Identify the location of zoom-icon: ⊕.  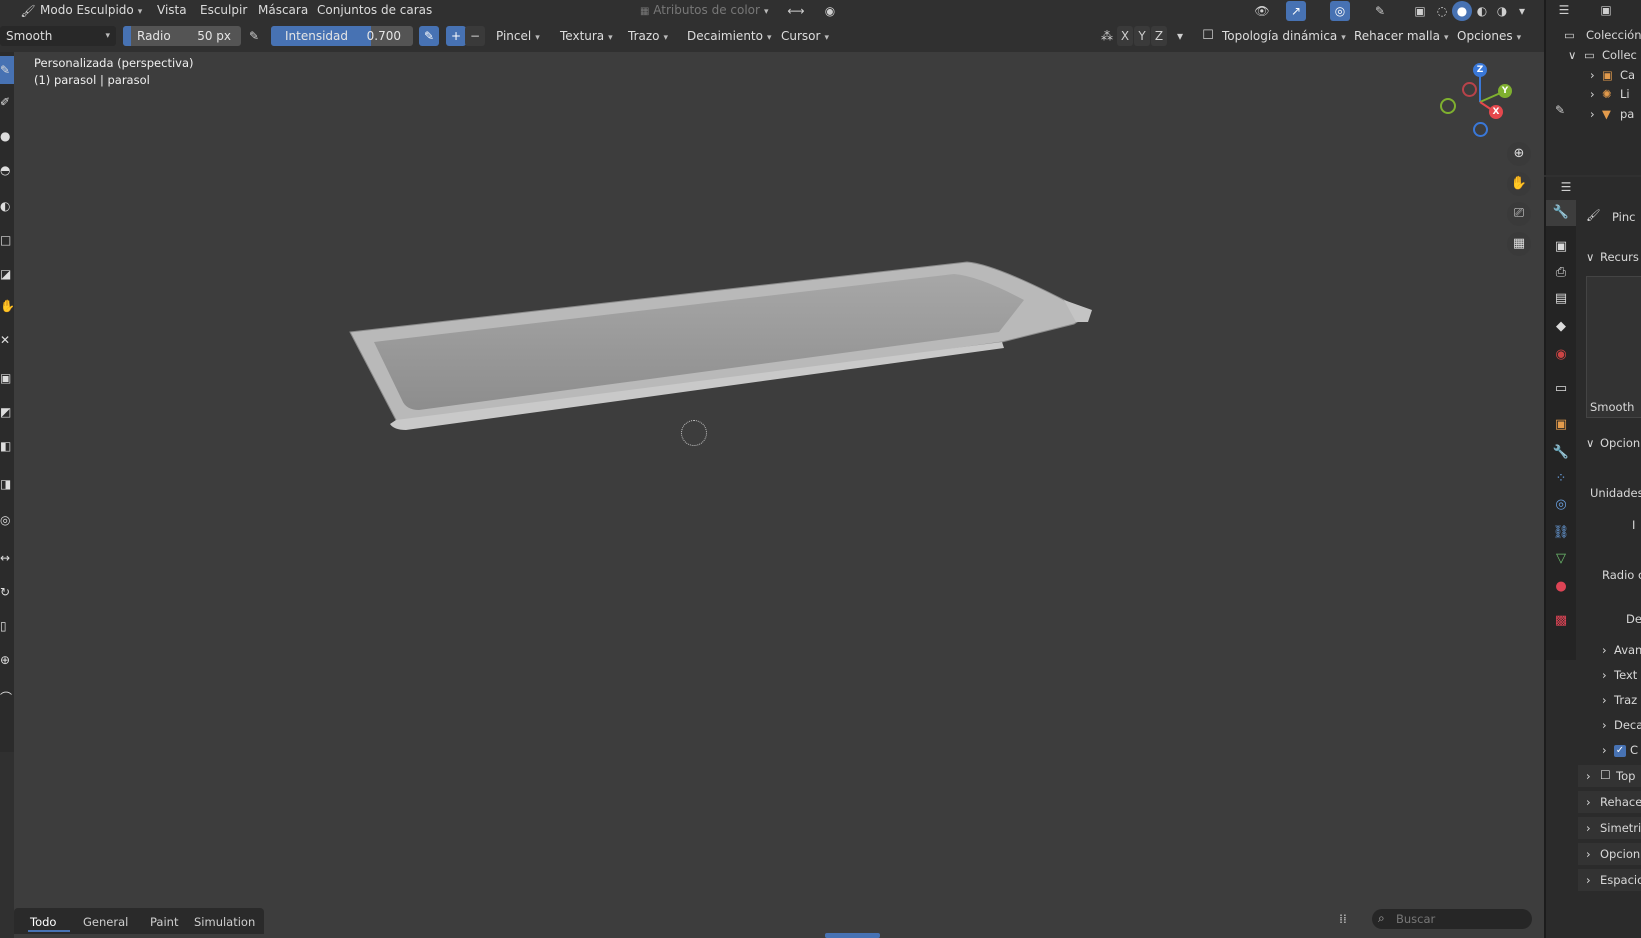
(1519, 154).